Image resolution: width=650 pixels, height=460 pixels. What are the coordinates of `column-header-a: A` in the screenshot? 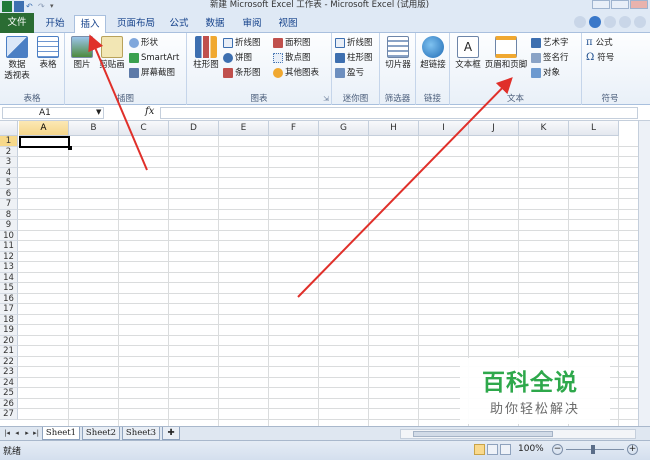 It's located at (44, 128).